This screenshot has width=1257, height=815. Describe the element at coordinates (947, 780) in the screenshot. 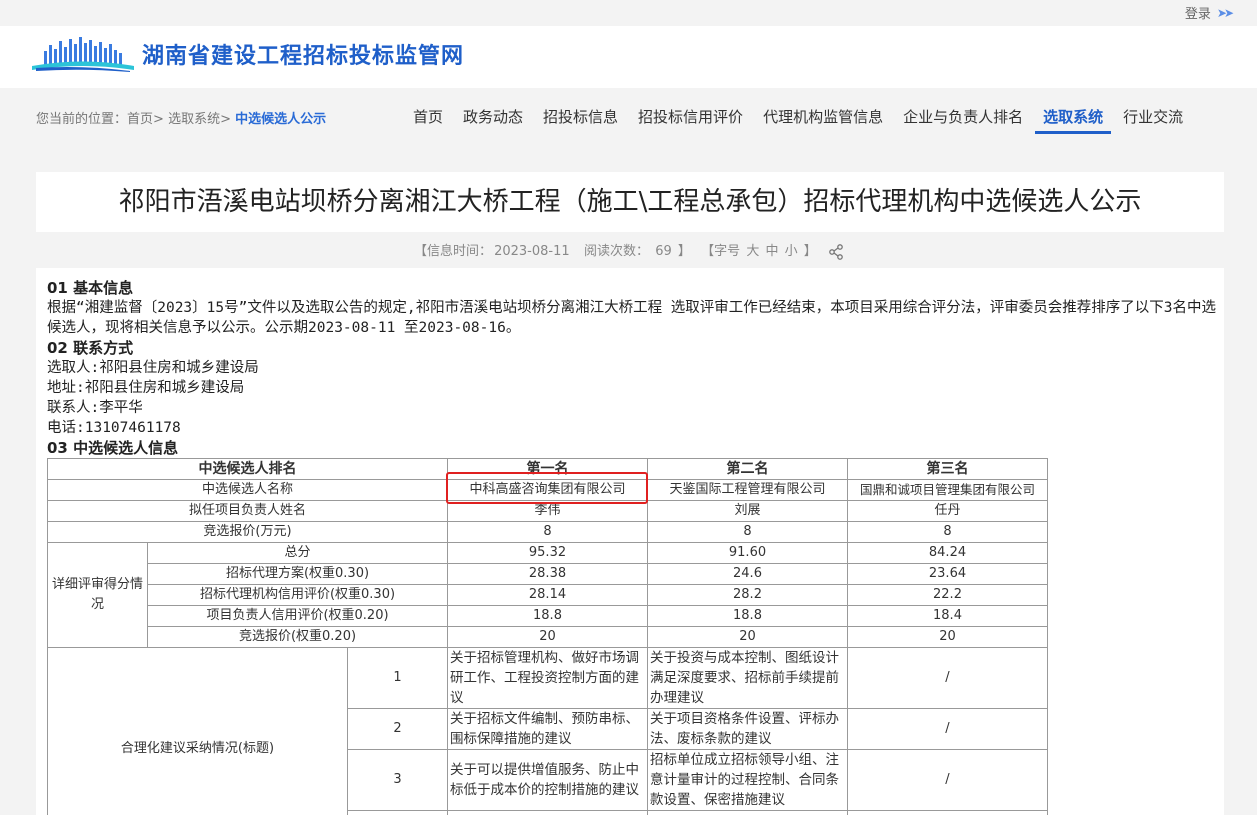

I see `suggestion-3-candidate-3: /` at that location.